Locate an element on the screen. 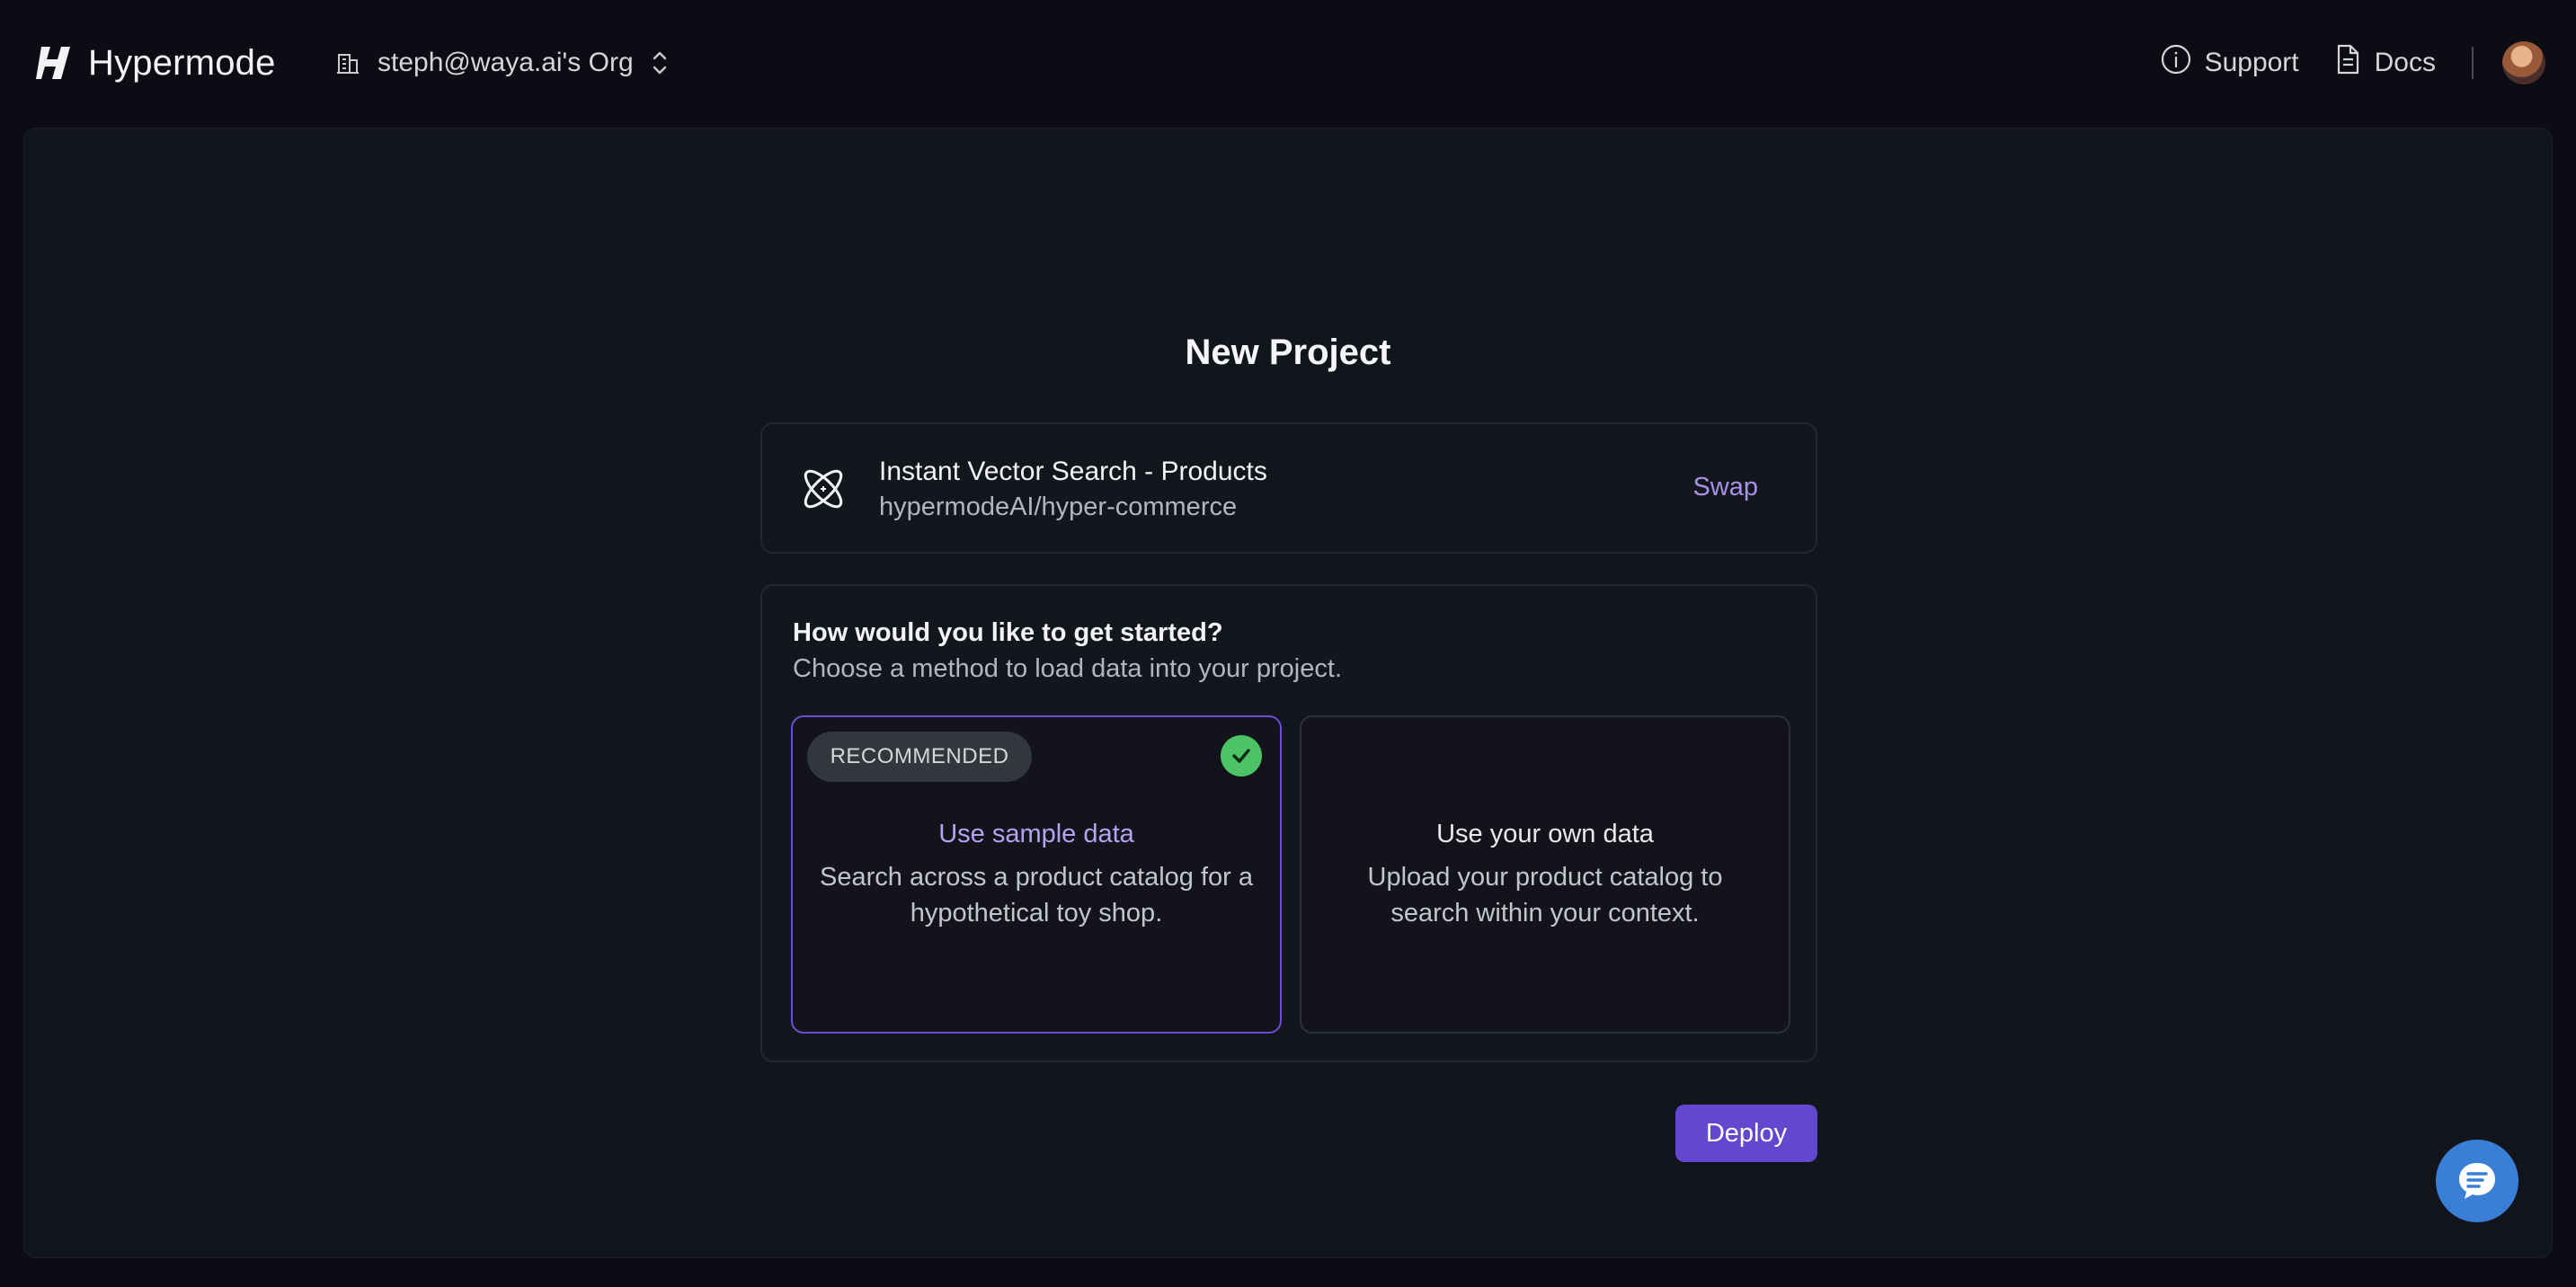 This screenshot has width=2576, height=1287. template-repo: hypermodeAI/hyper-commerce is located at coordinates (1058, 507).